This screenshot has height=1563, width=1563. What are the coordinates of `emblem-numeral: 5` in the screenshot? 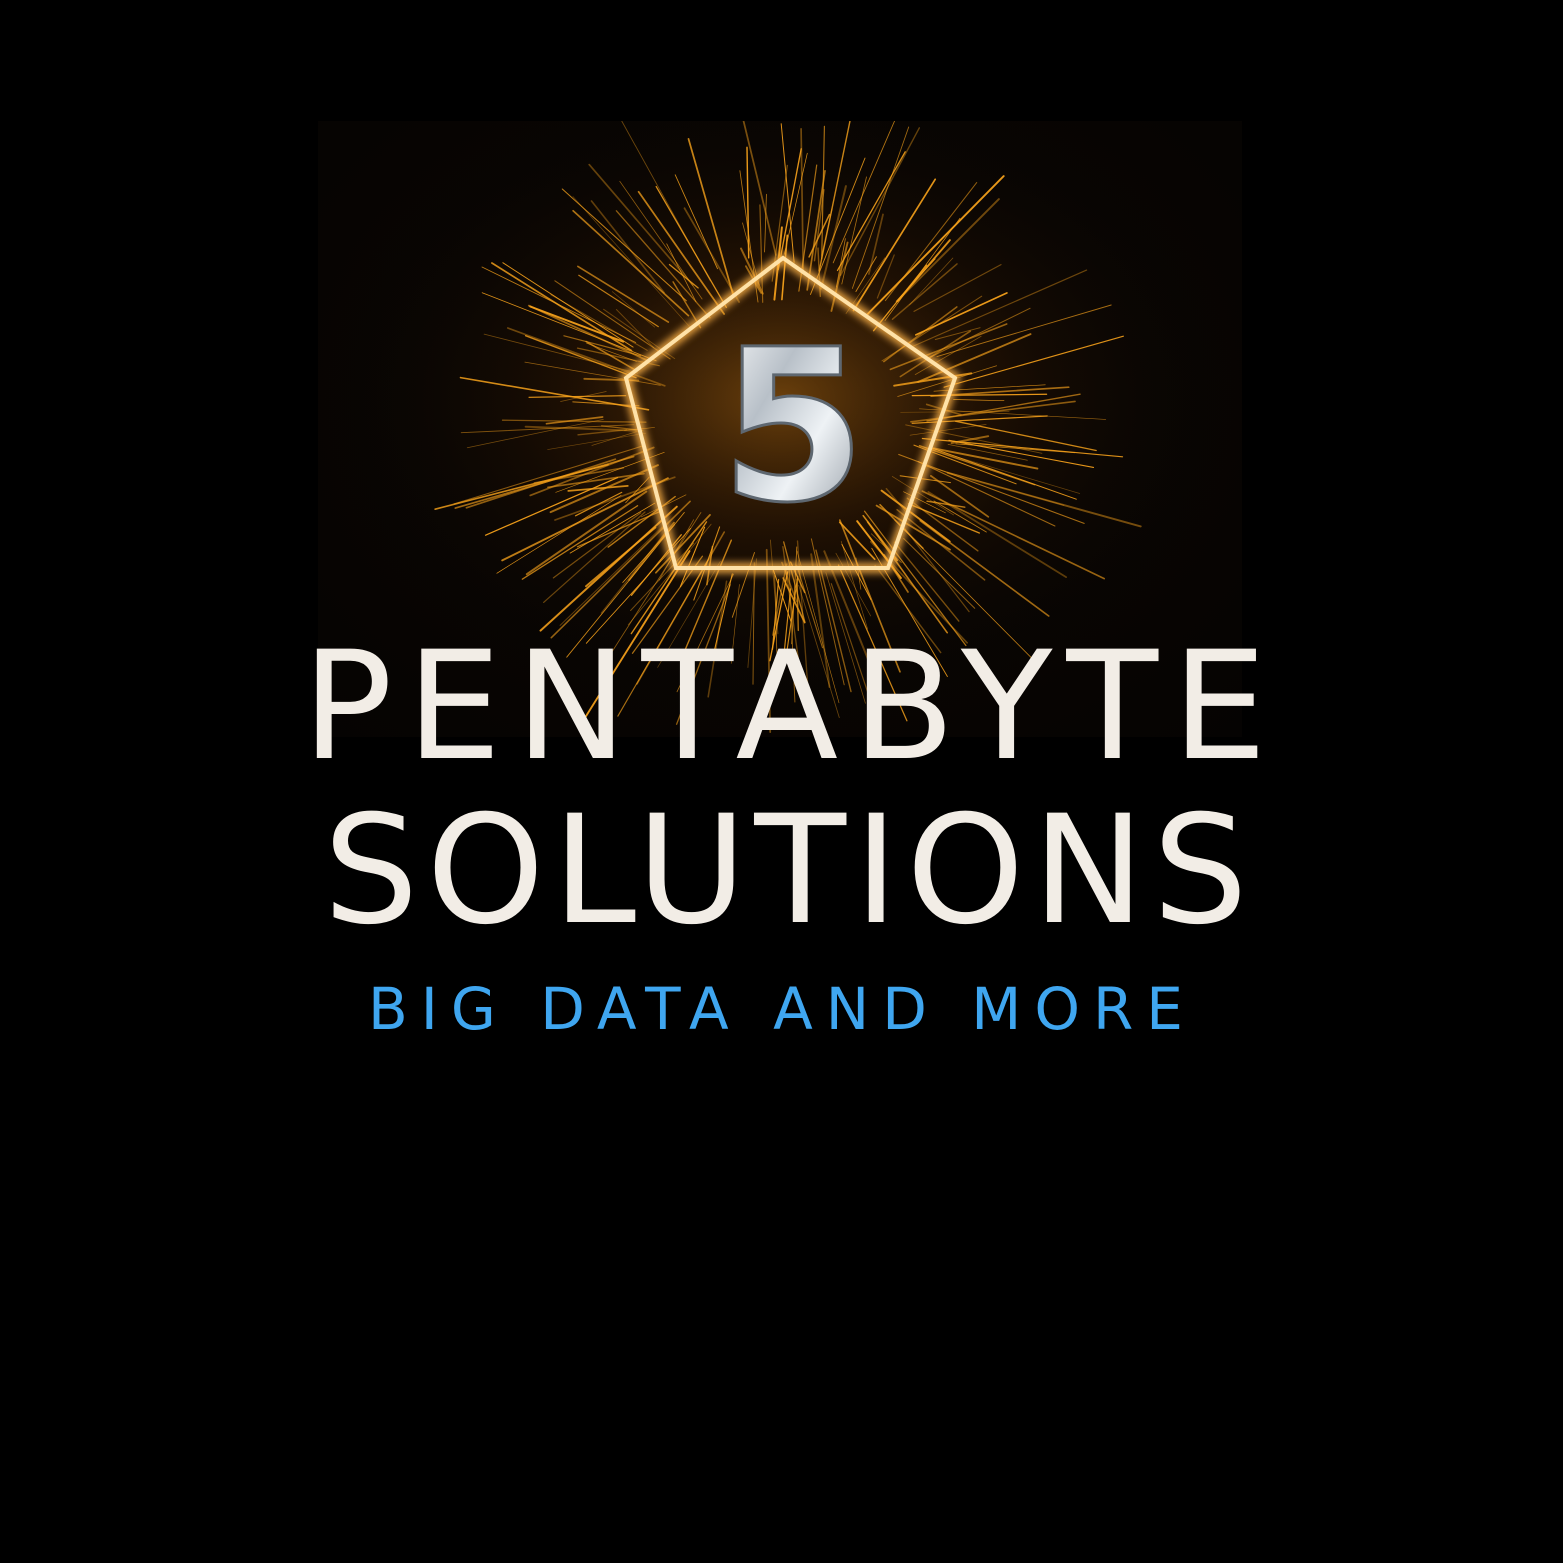 It's located at (793, 426).